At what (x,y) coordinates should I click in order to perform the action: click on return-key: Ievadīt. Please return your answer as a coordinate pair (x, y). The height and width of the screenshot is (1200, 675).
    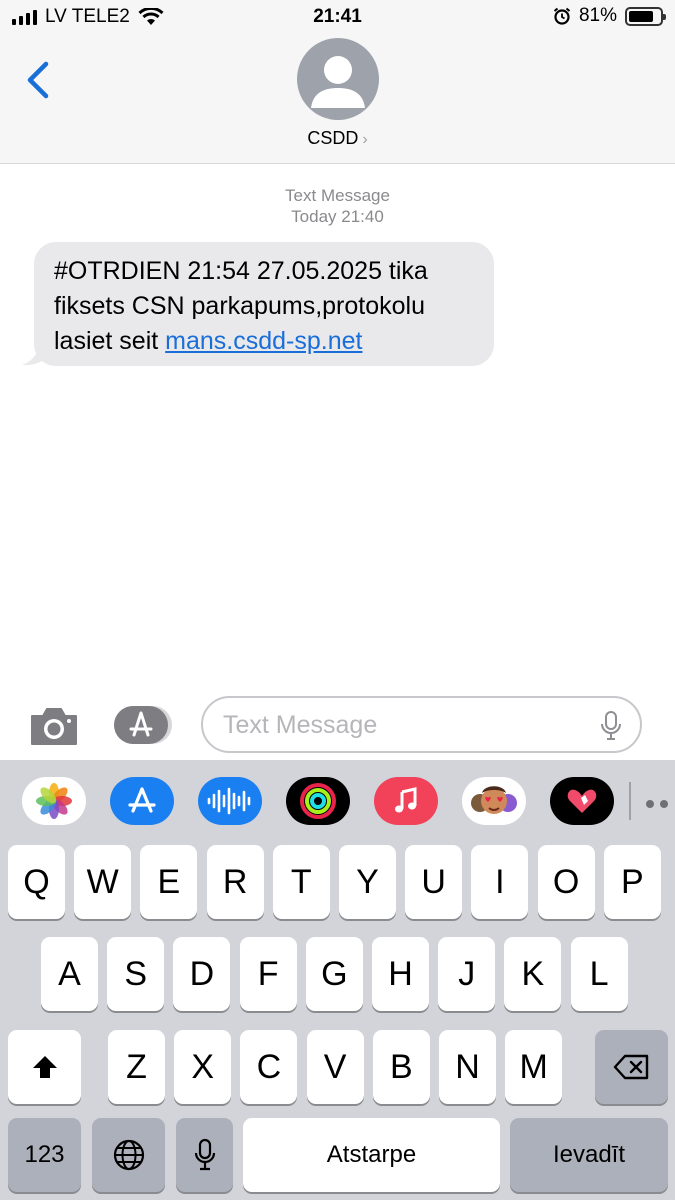
    Looking at the image, I should click on (589, 1155).